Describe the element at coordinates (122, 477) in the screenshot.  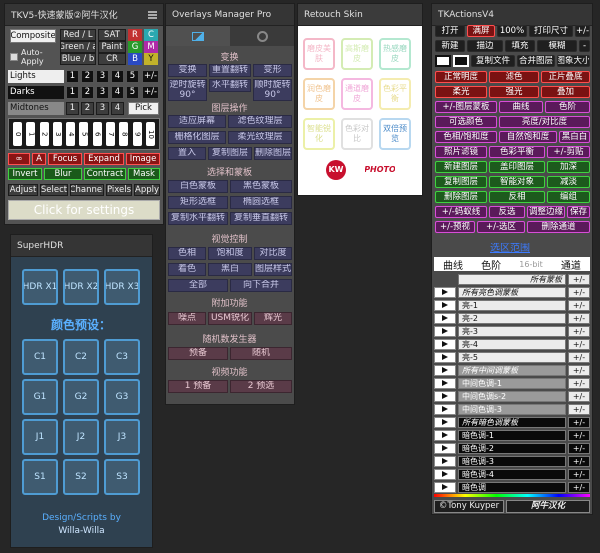
I see `preset-s3: S3` at that location.